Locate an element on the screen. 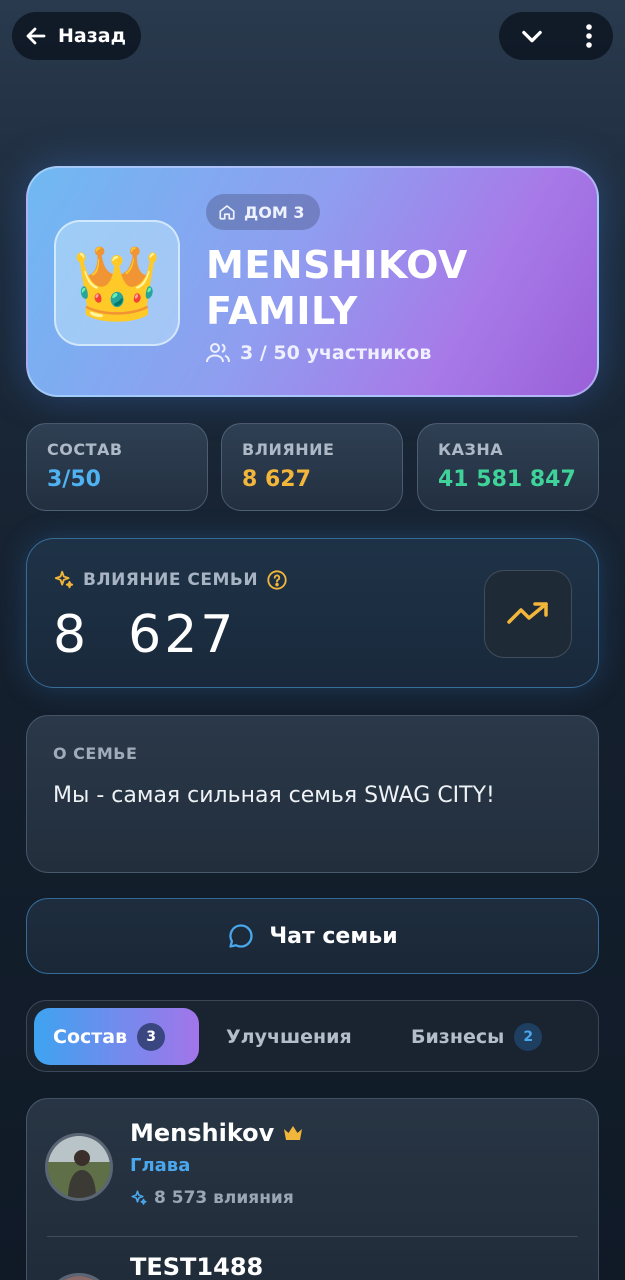 The height and width of the screenshot is (1280, 625). family-emblem: 👑 is located at coordinates (117, 283).